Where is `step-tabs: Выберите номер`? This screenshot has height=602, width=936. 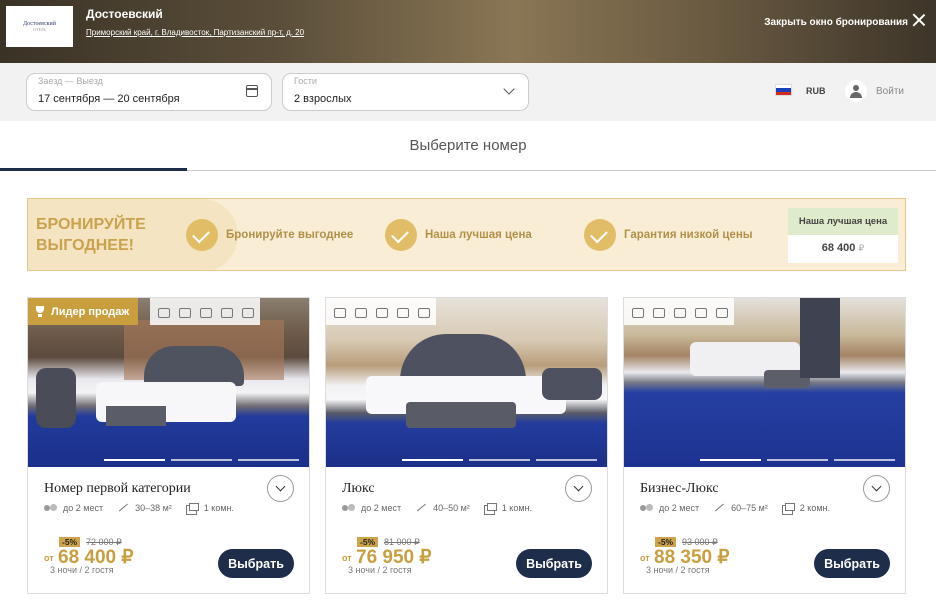 step-tabs: Выберите номер is located at coordinates (468, 146).